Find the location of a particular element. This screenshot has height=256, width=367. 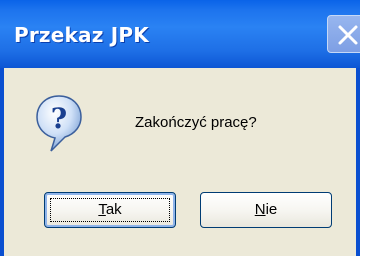

question-icon: ? is located at coordinates (59, 123).